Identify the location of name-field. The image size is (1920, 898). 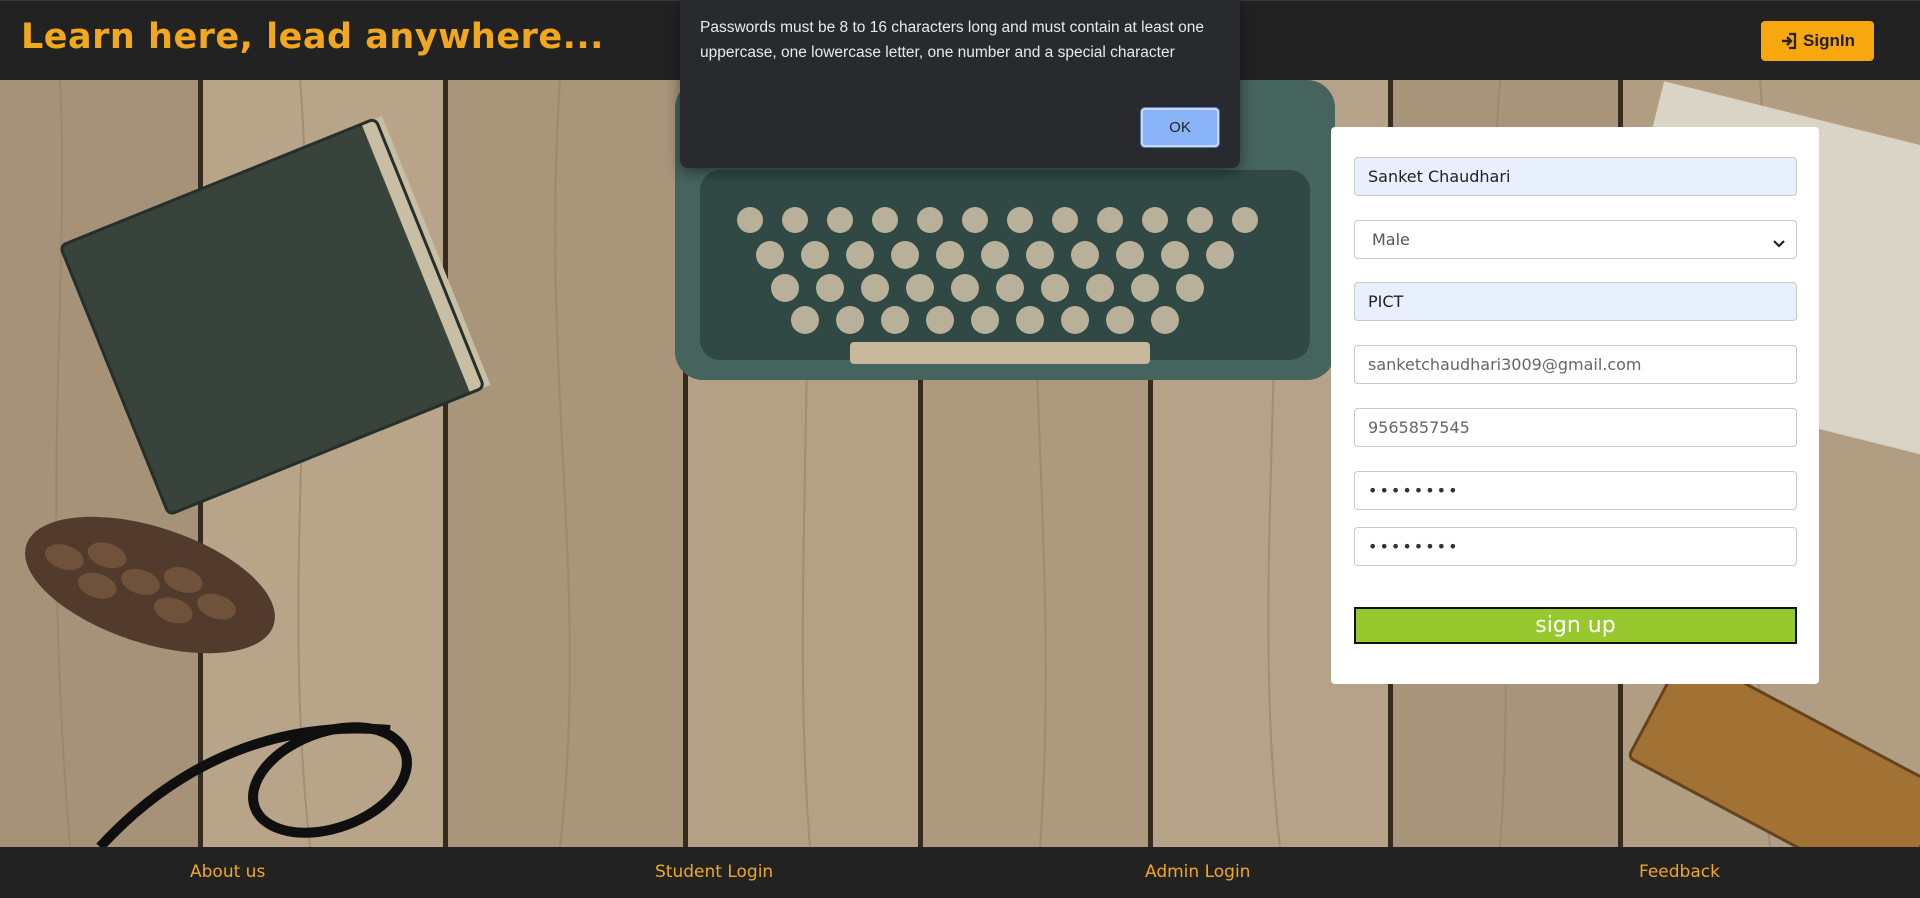
(1575, 176).